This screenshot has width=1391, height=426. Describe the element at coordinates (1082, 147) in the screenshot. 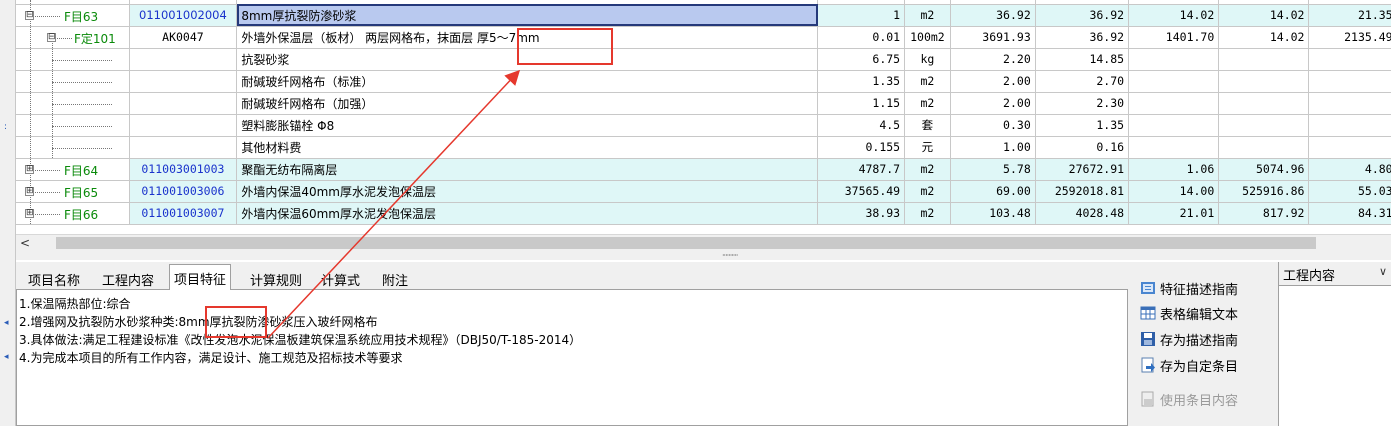

I see `total-price-cell: 0.16` at that location.